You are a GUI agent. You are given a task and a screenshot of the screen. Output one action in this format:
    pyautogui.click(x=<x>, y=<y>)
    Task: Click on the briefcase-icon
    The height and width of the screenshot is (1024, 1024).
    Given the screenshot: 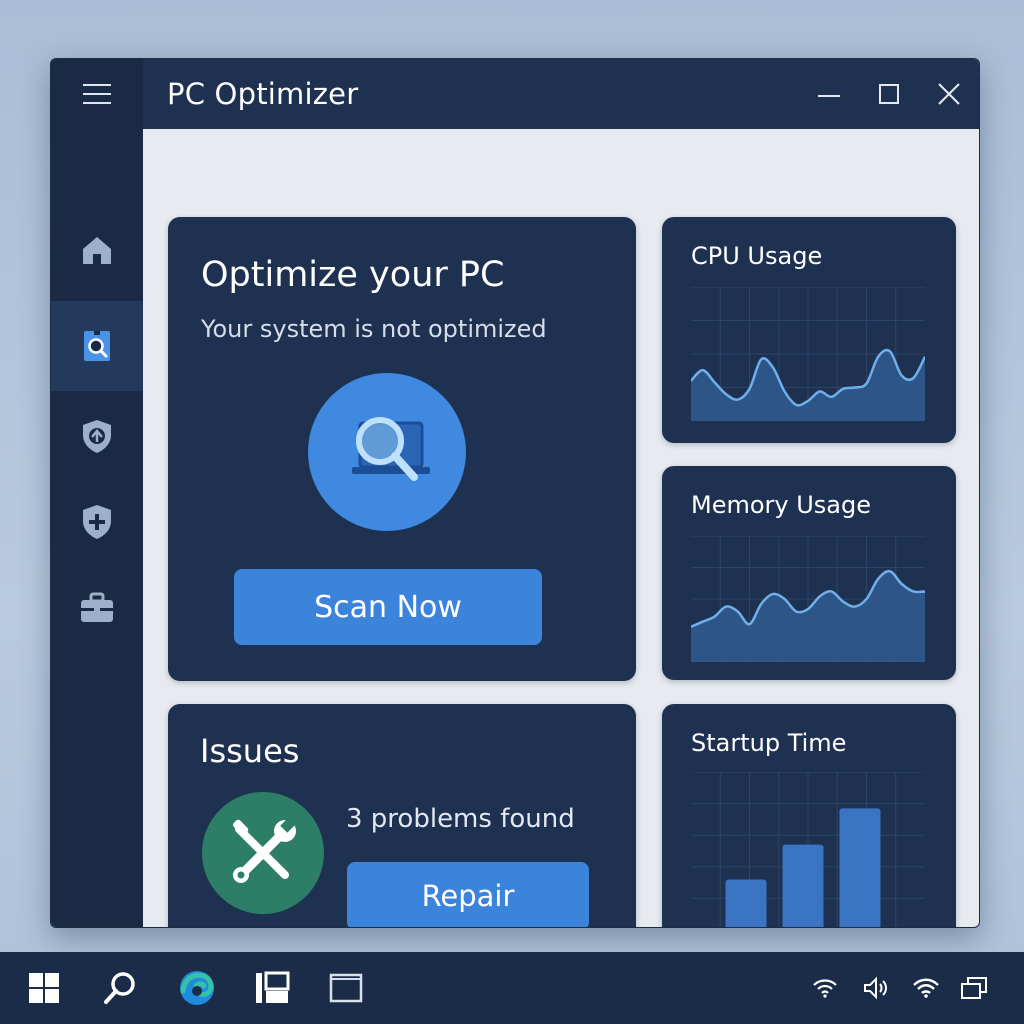 What is the action you would take?
    pyautogui.click(x=97, y=607)
    